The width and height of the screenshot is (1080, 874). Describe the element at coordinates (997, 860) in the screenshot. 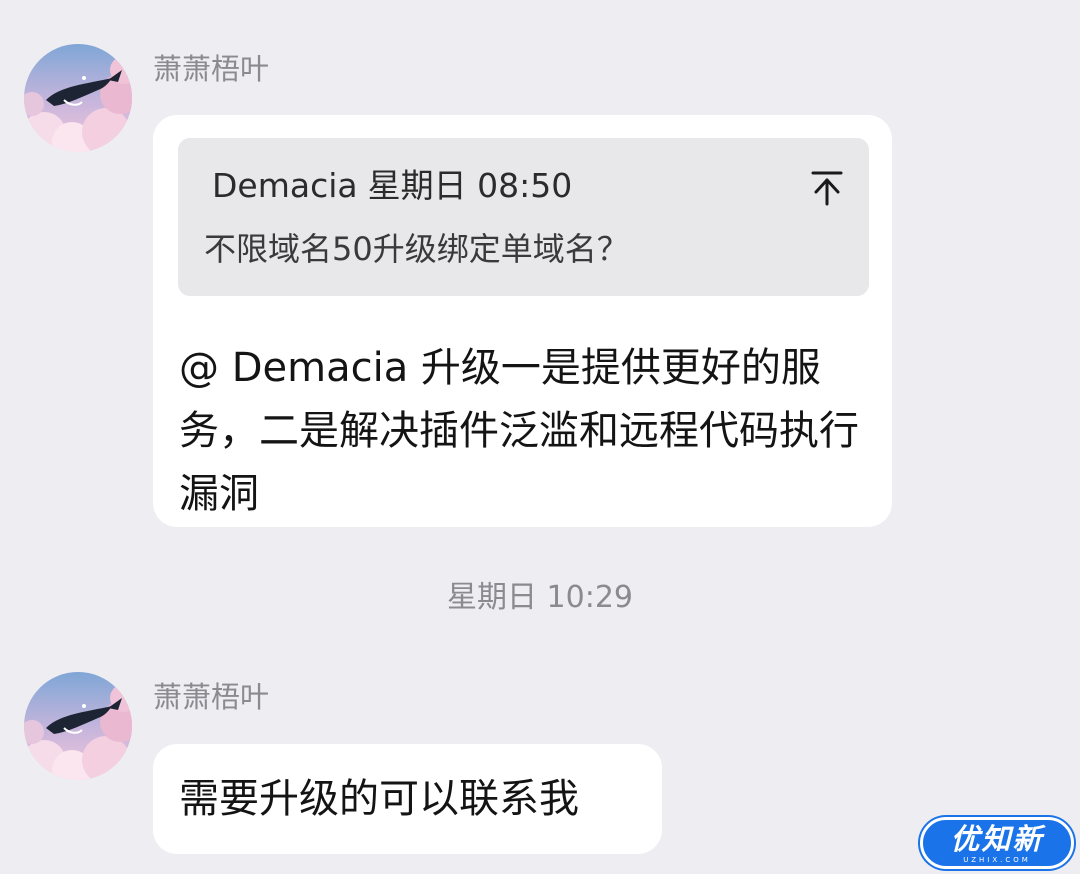

I see `watermark-subtext: UZHIX.COM` at that location.